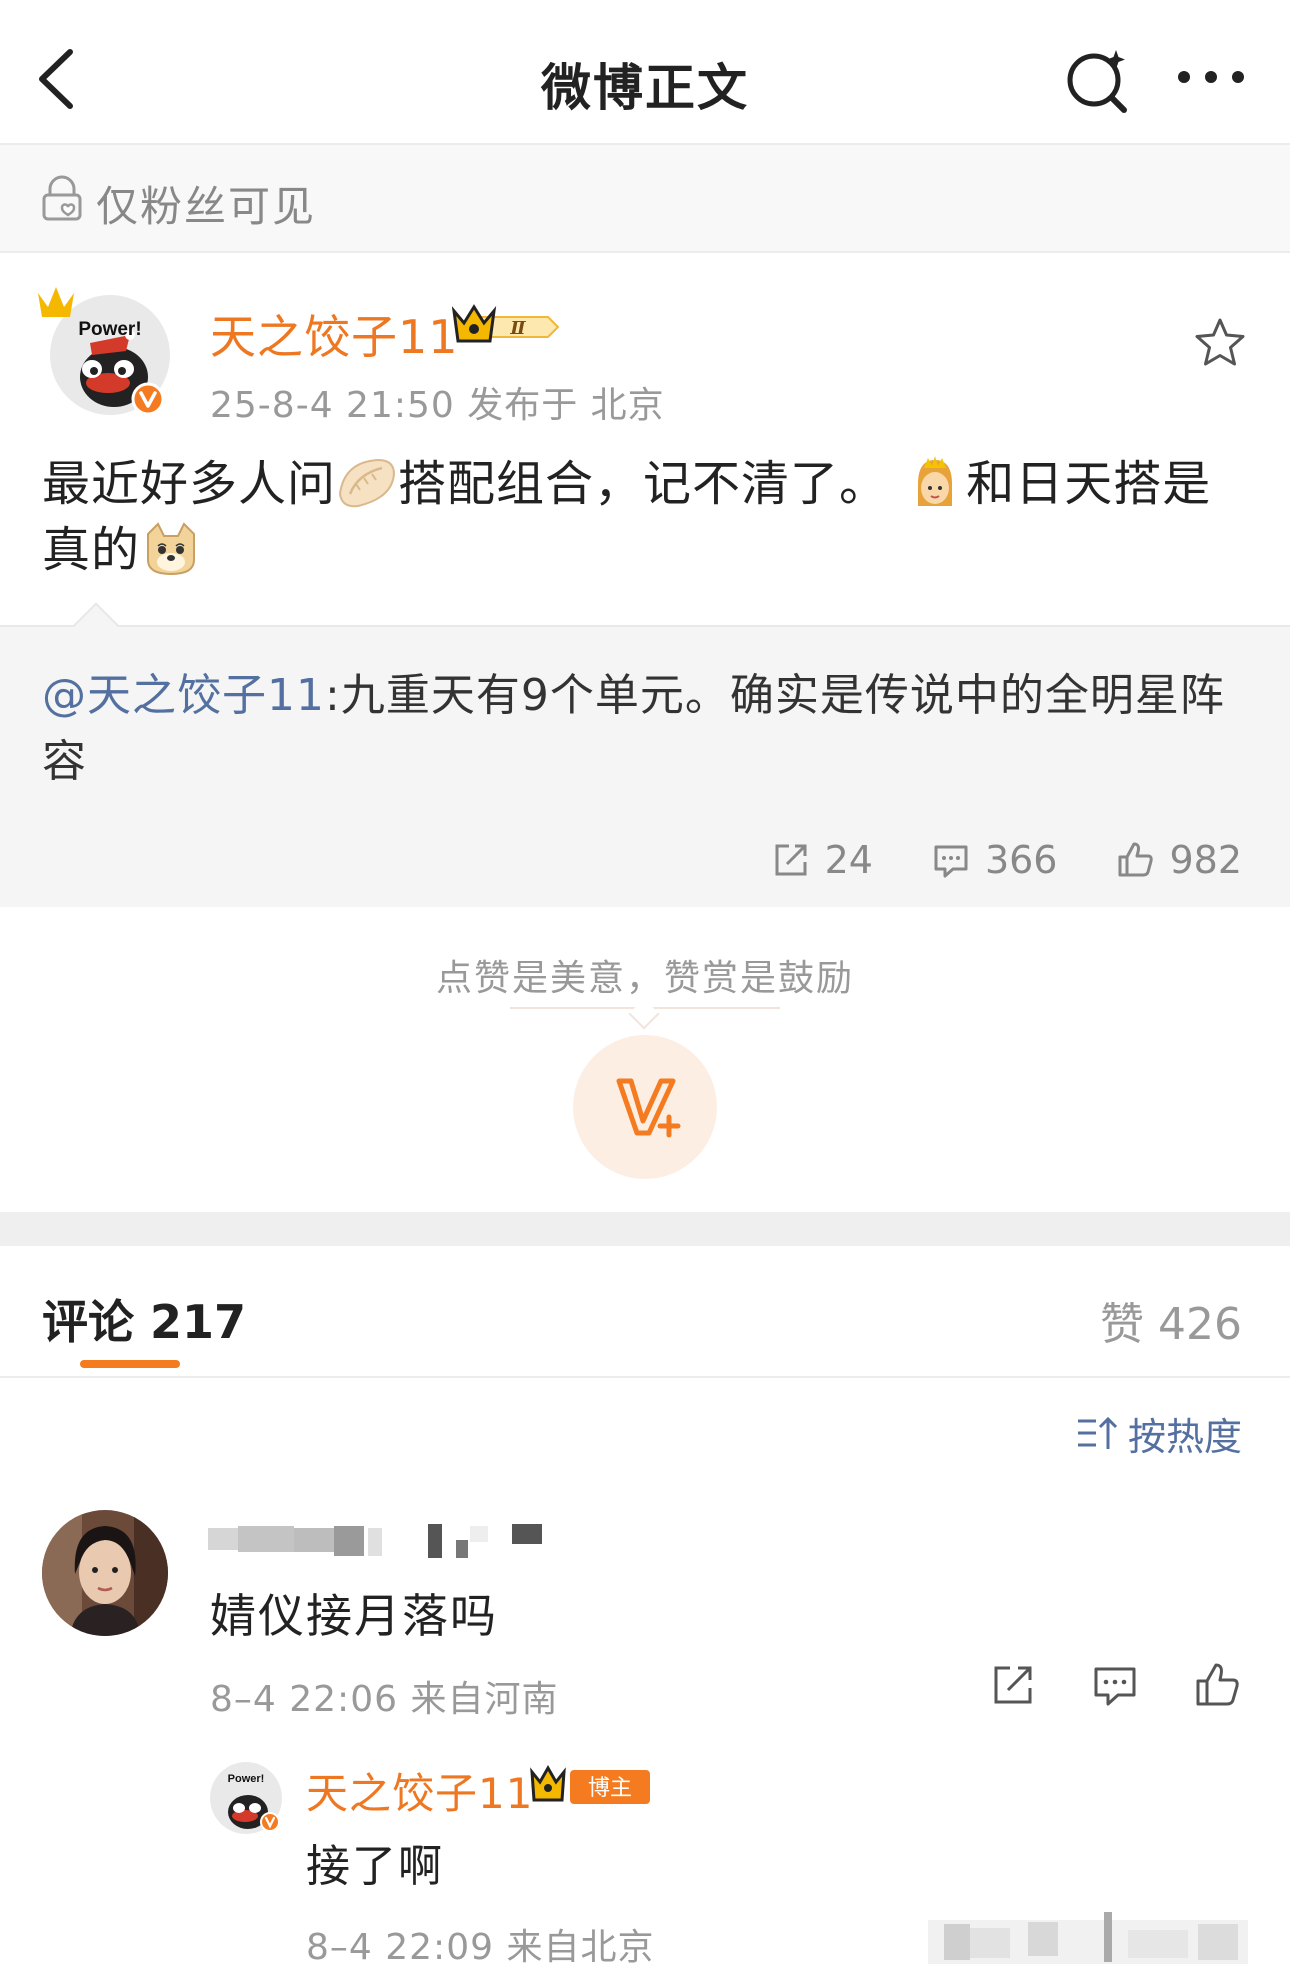  I want to click on like-count-button: 982, so click(1178, 860).